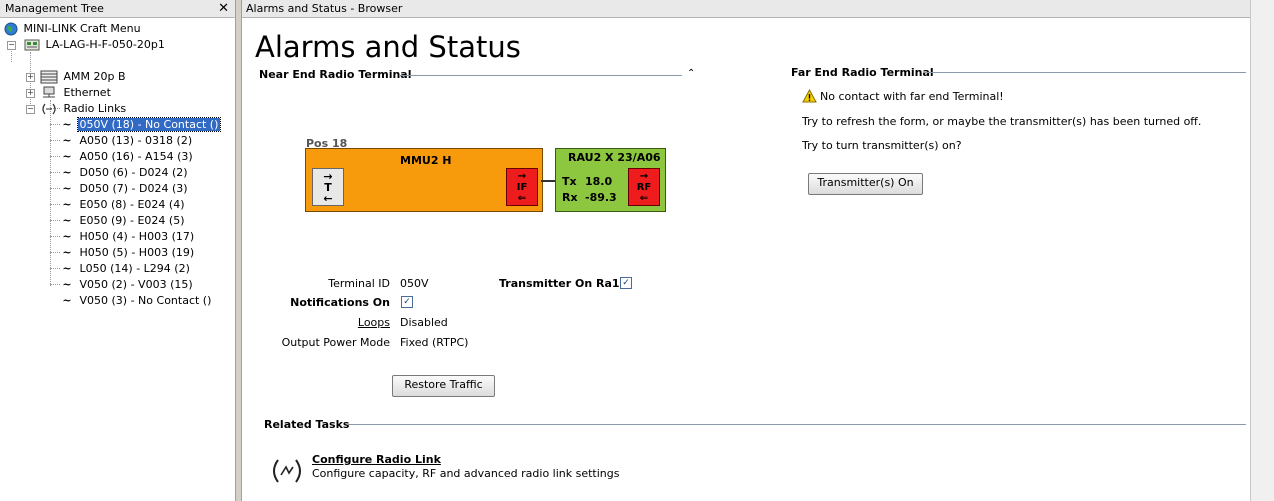 The width and height of the screenshot is (1274, 501). What do you see at coordinates (570, 197) in the screenshot?
I see `rx-label: Rx` at bounding box center [570, 197].